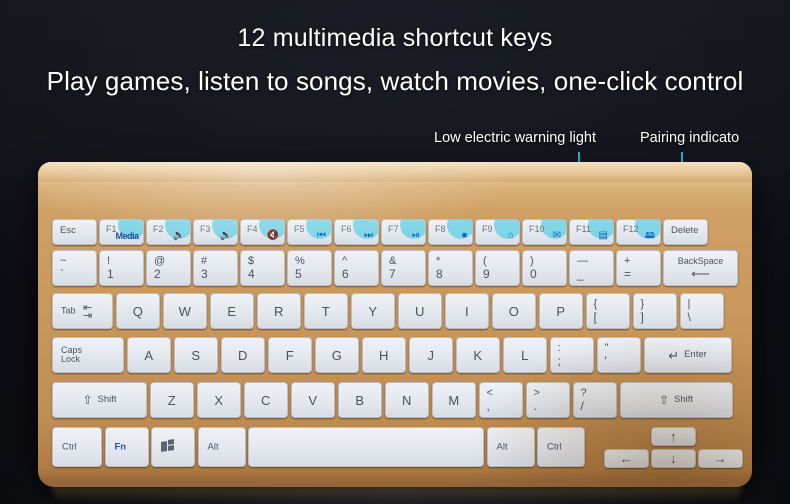 Image resolution: width=790 pixels, height=504 pixels. Describe the element at coordinates (356, 268) in the screenshot. I see `key-6: ^ 6` at that location.